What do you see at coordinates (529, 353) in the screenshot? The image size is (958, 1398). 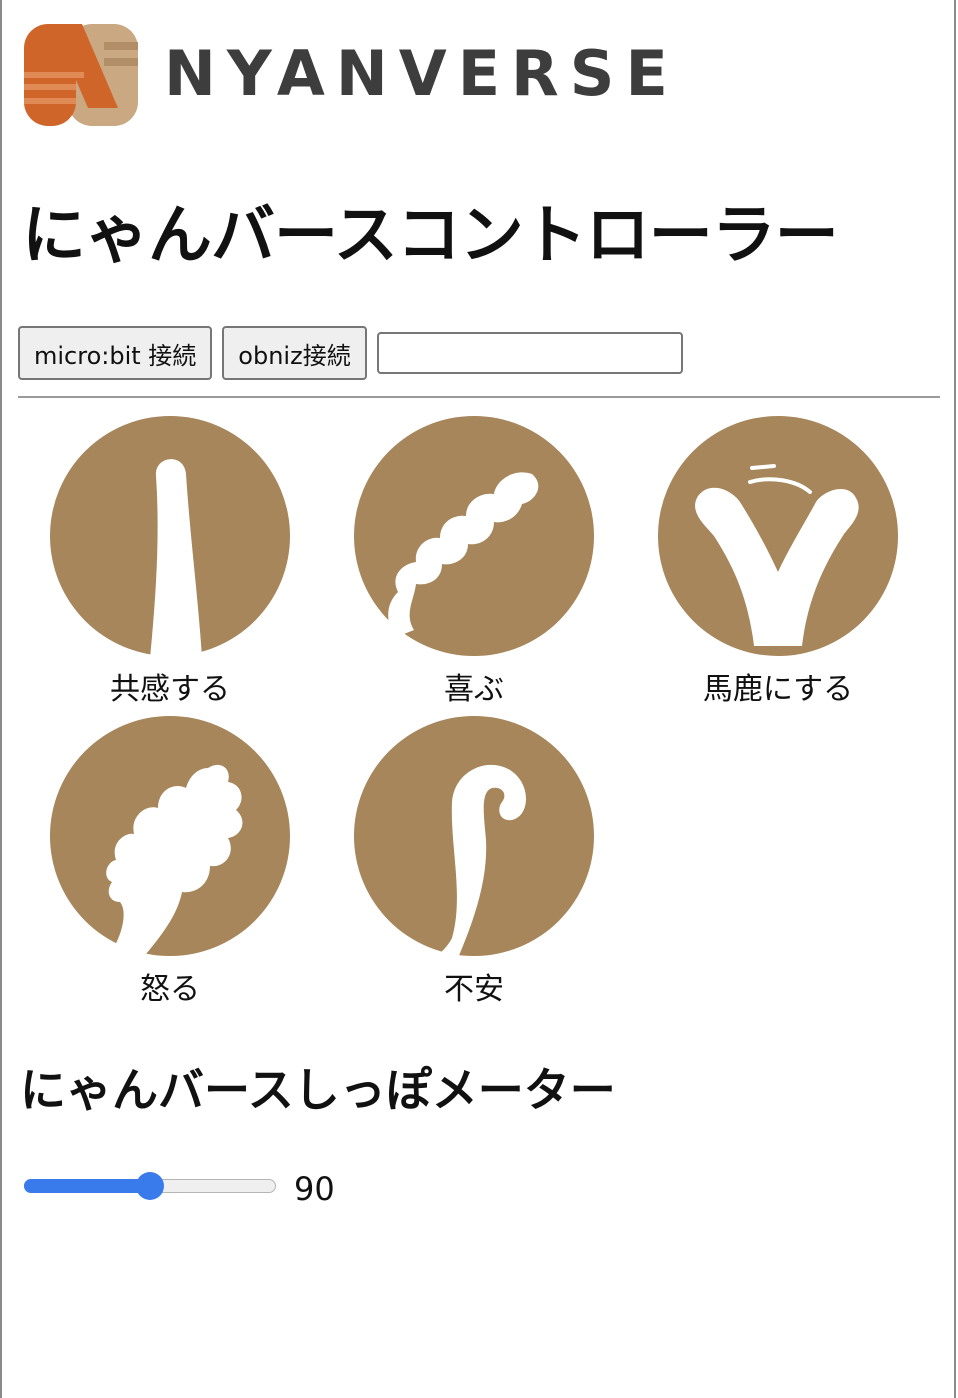 I see `obniz-id-input` at bounding box center [529, 353].